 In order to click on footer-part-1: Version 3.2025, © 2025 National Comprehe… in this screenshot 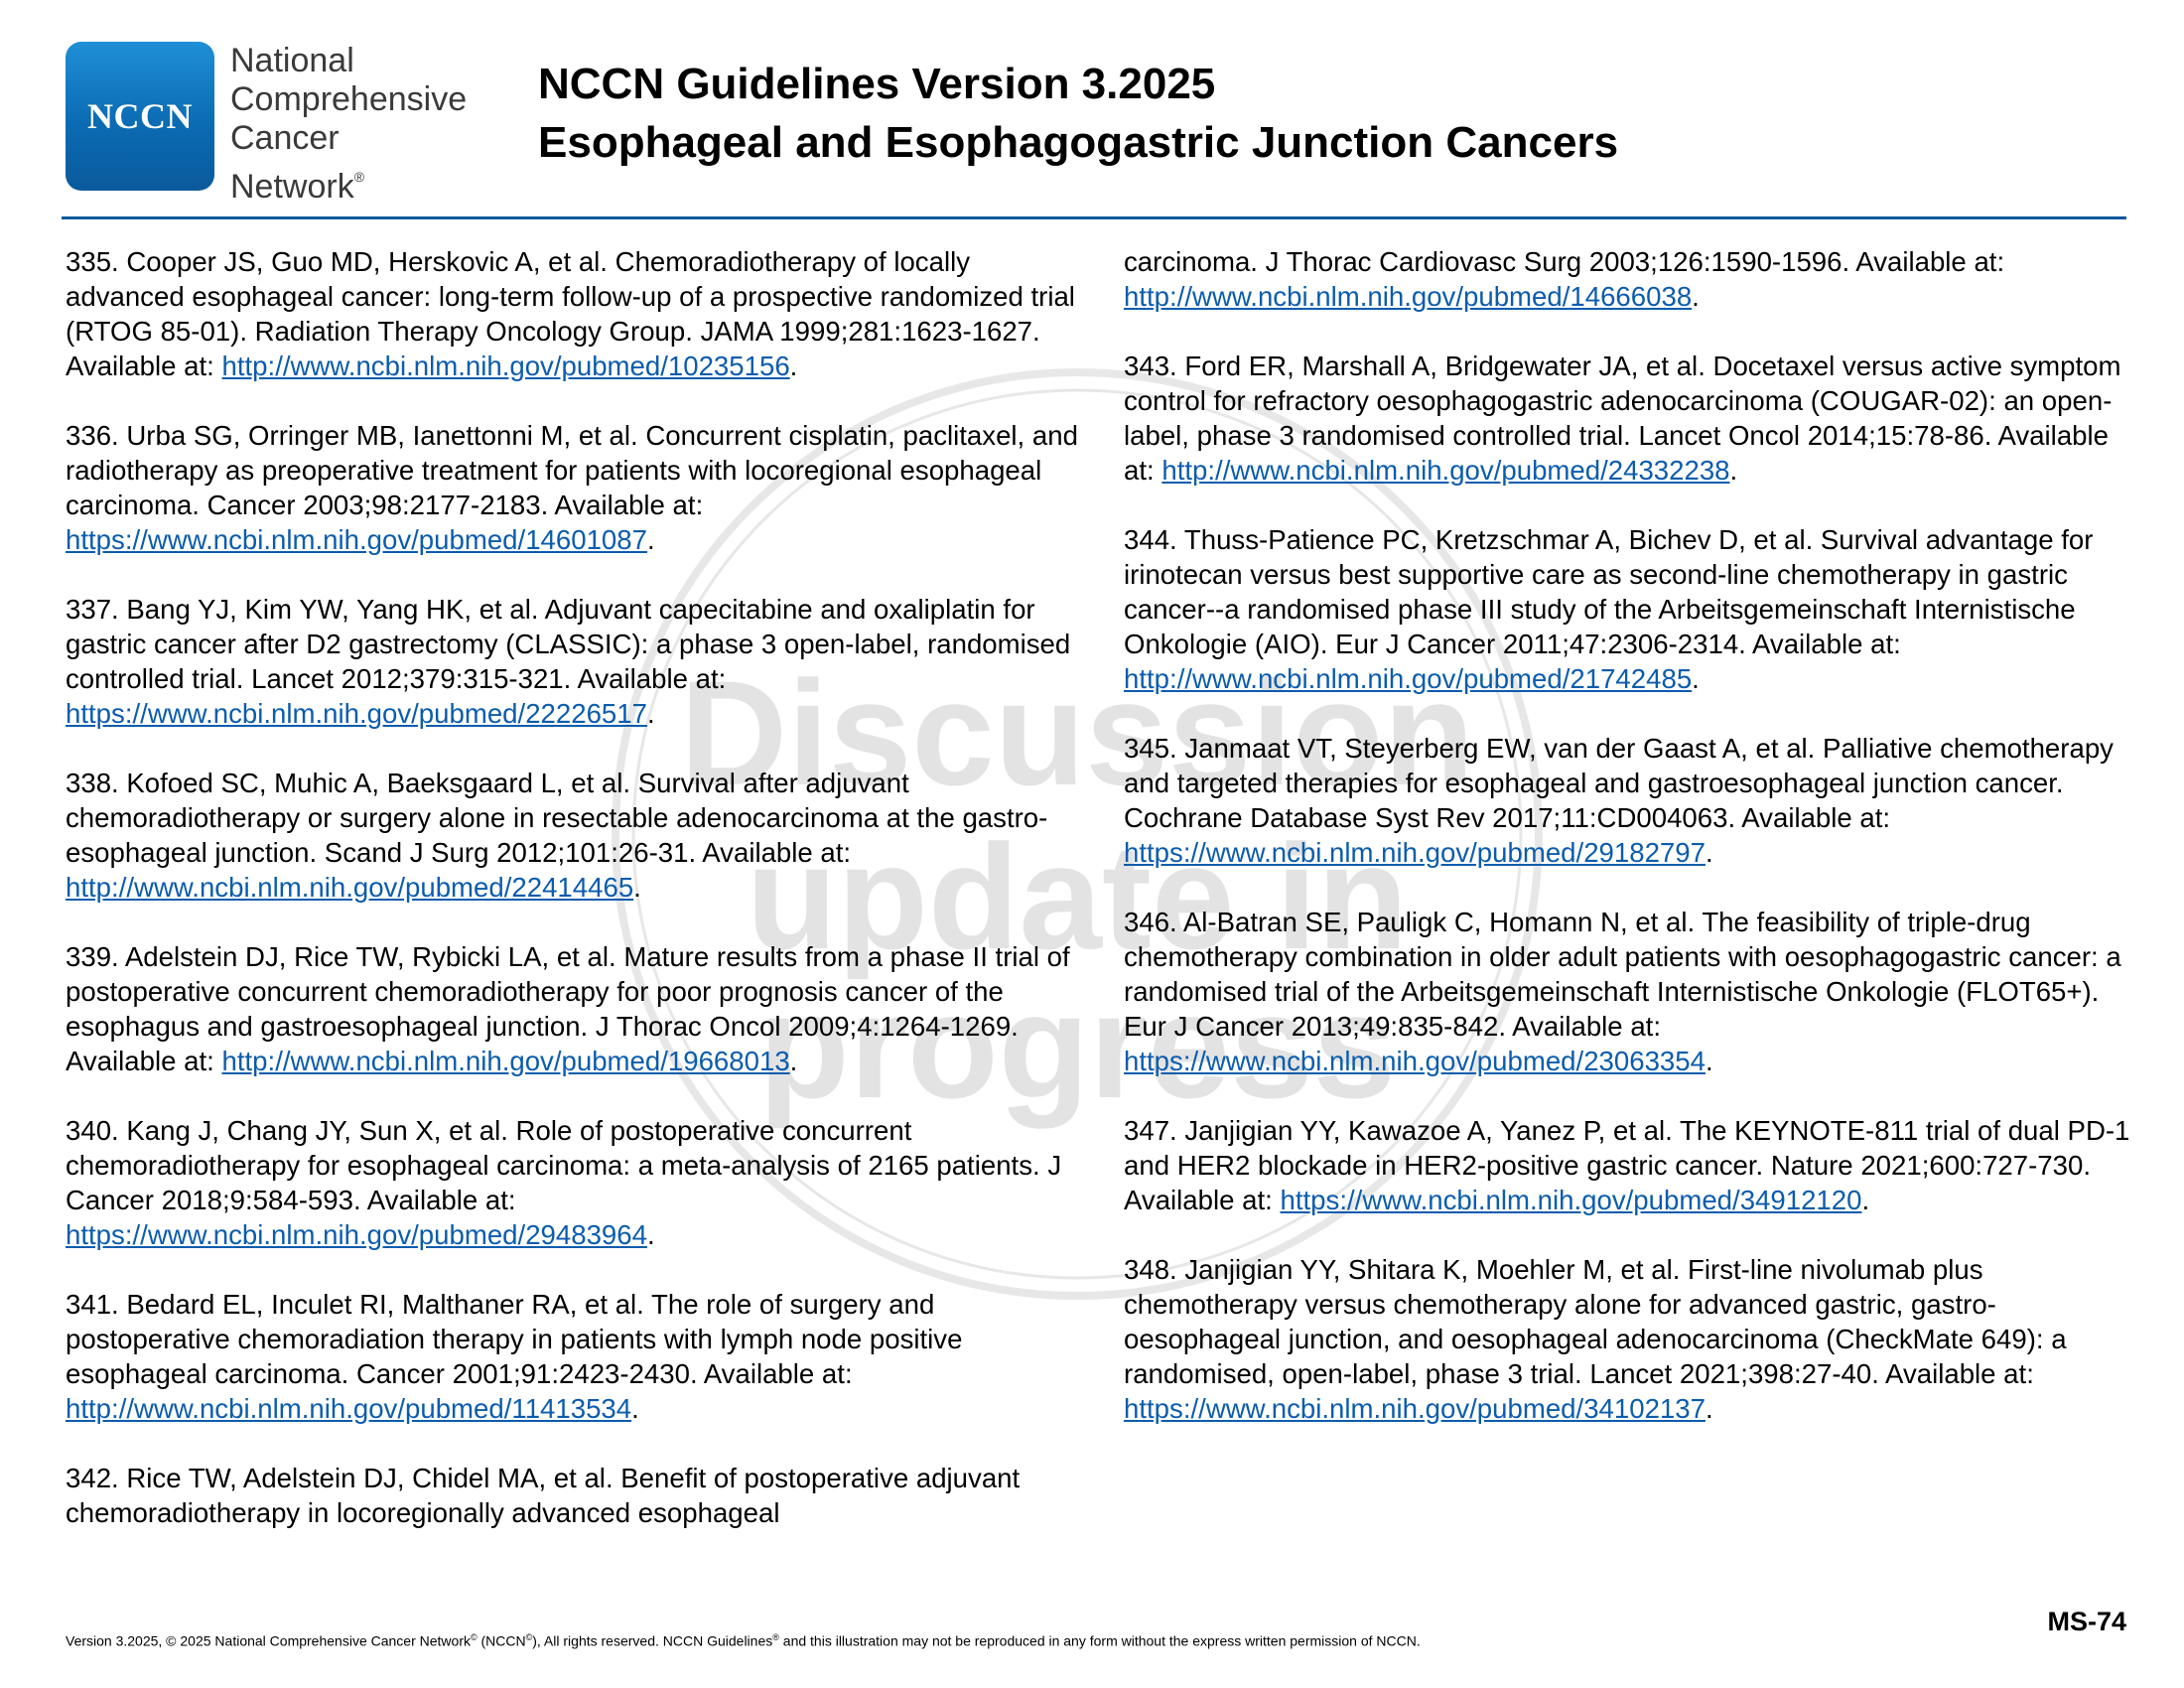, I will do `click(268, 1640)`.